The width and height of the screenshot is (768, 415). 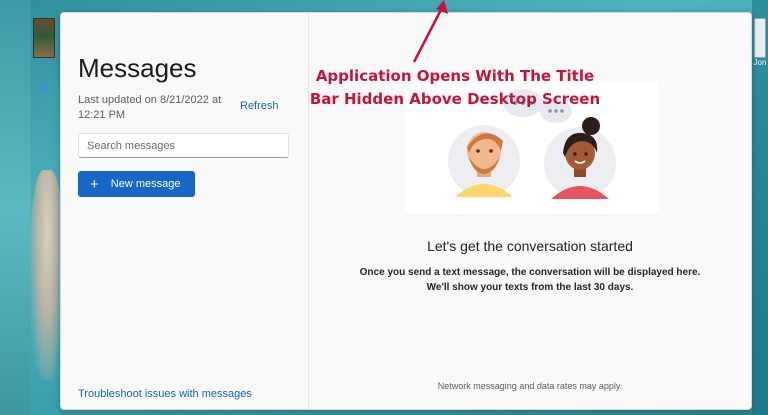 What do you see at coordinates (530, 246) in the screenshot?
I see `conversation-heading: Let's get the conversation started` at bounding box center [530, 246].